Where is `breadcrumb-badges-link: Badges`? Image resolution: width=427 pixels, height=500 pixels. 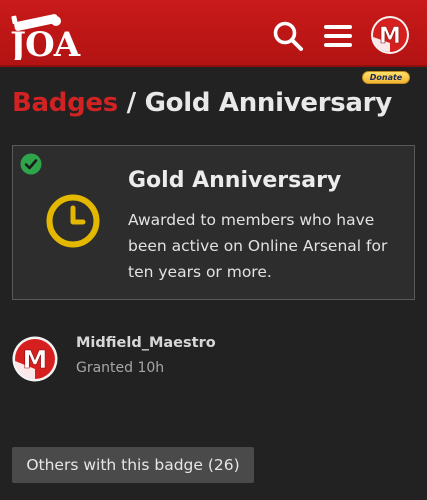
breadcrumb-badges-link: Badges is located at coordinates (65, 103).